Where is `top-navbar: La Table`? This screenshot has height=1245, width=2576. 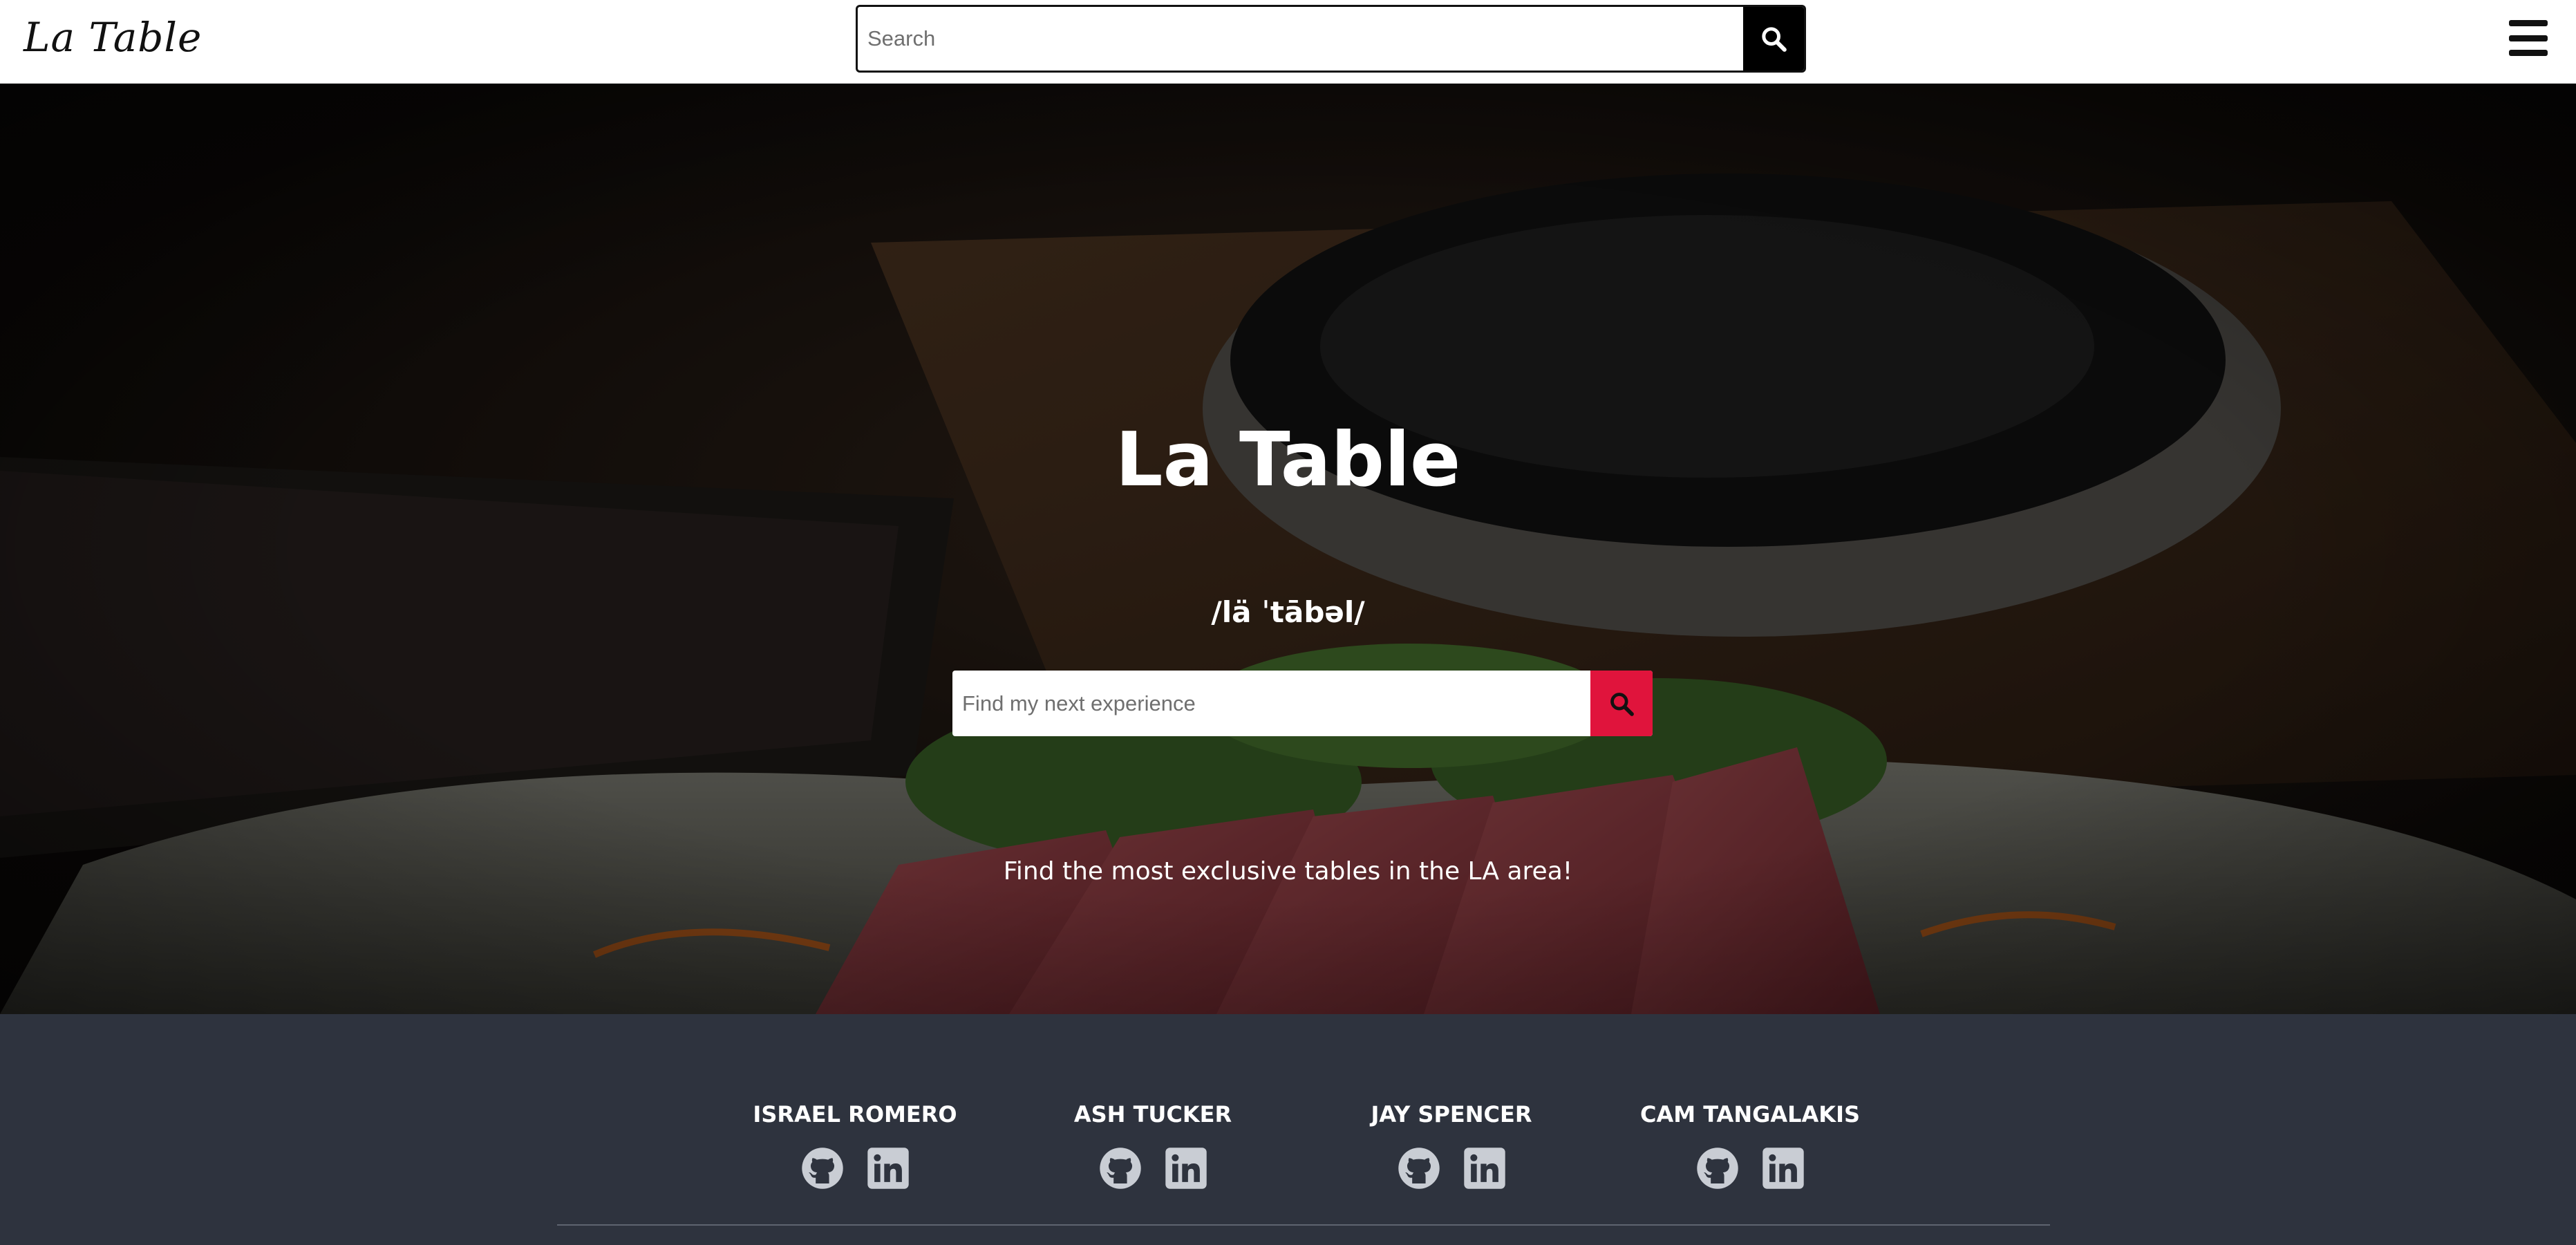 top-navbar: La Table is located at coordinates (1288, 42).